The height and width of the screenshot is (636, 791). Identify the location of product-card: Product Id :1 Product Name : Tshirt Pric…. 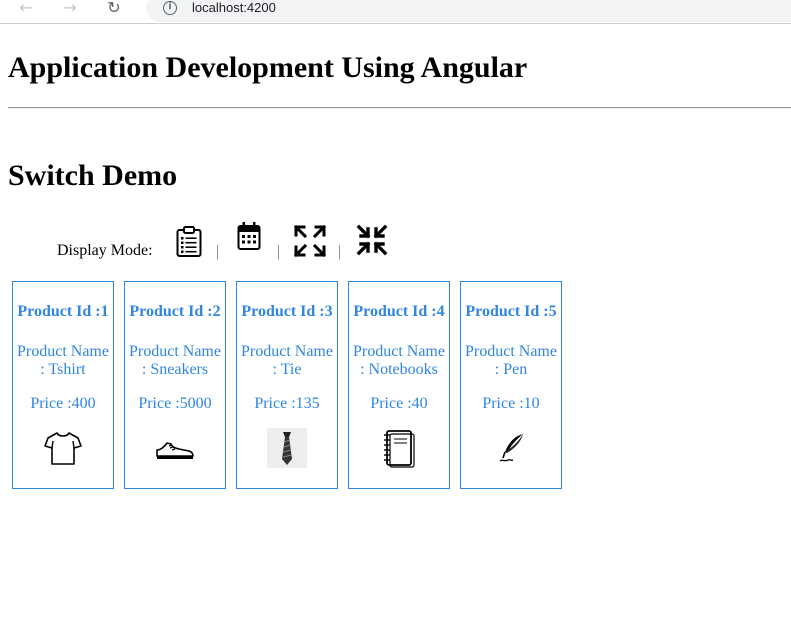
(63, 385).